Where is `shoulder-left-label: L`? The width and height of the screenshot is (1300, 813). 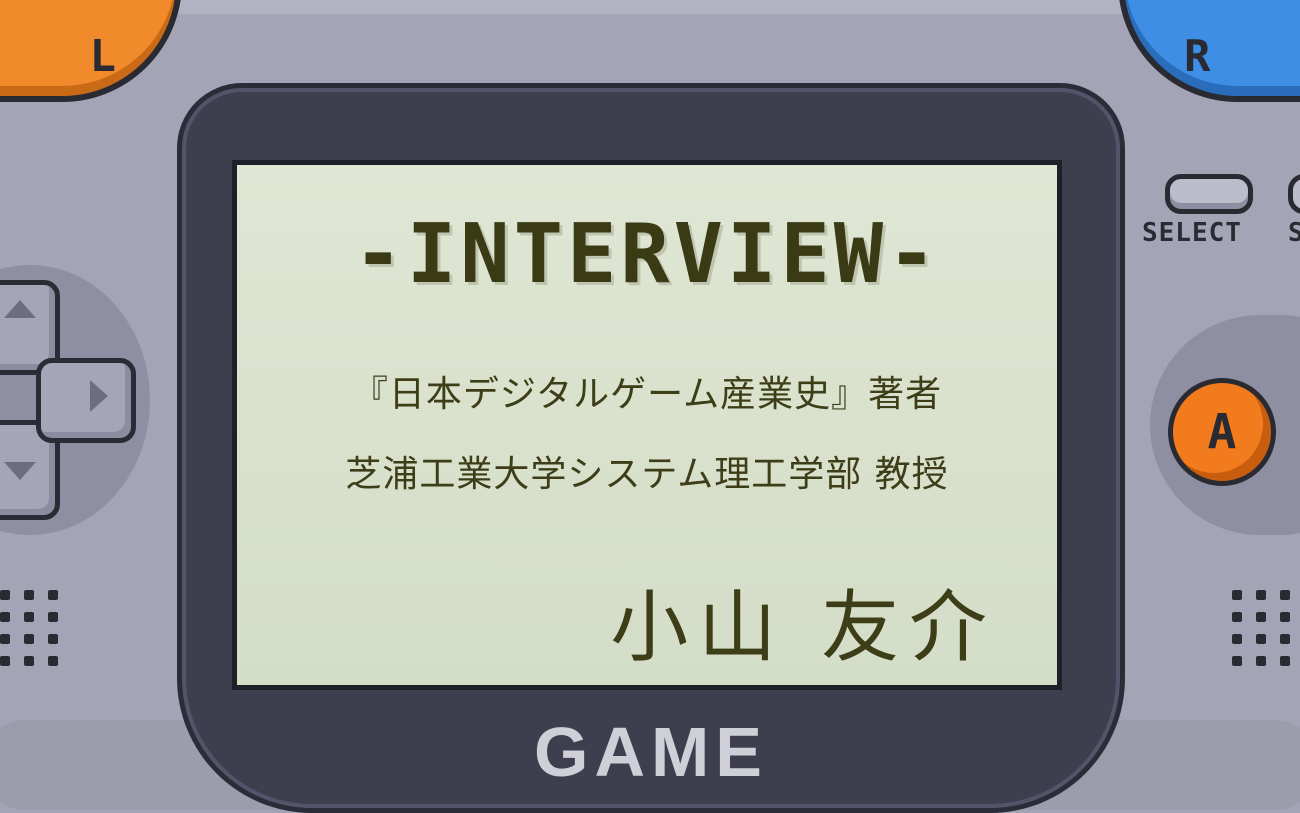 shoulder-left-label: L is located at coordinates (103, 56).